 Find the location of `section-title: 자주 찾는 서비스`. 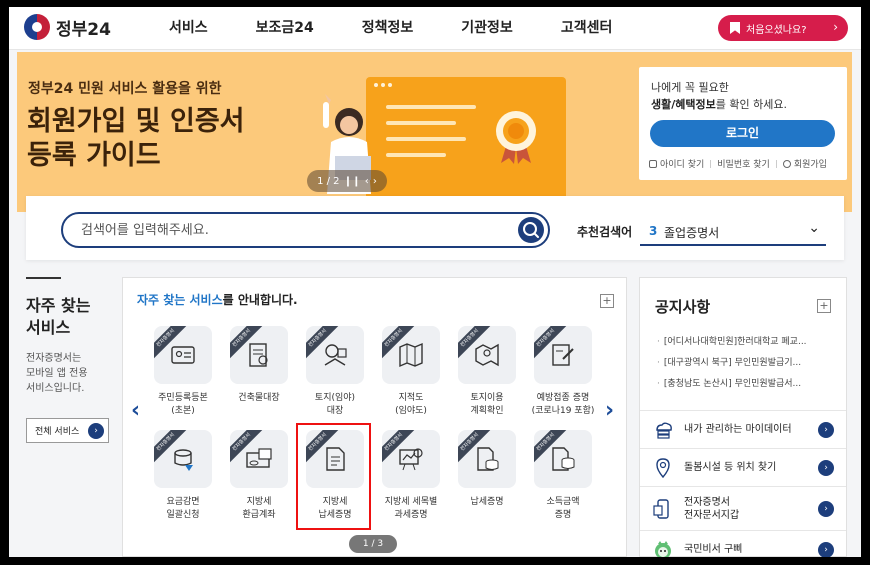

section-title: 자주 찾는 서비스 is located at coordinates (73, 317).